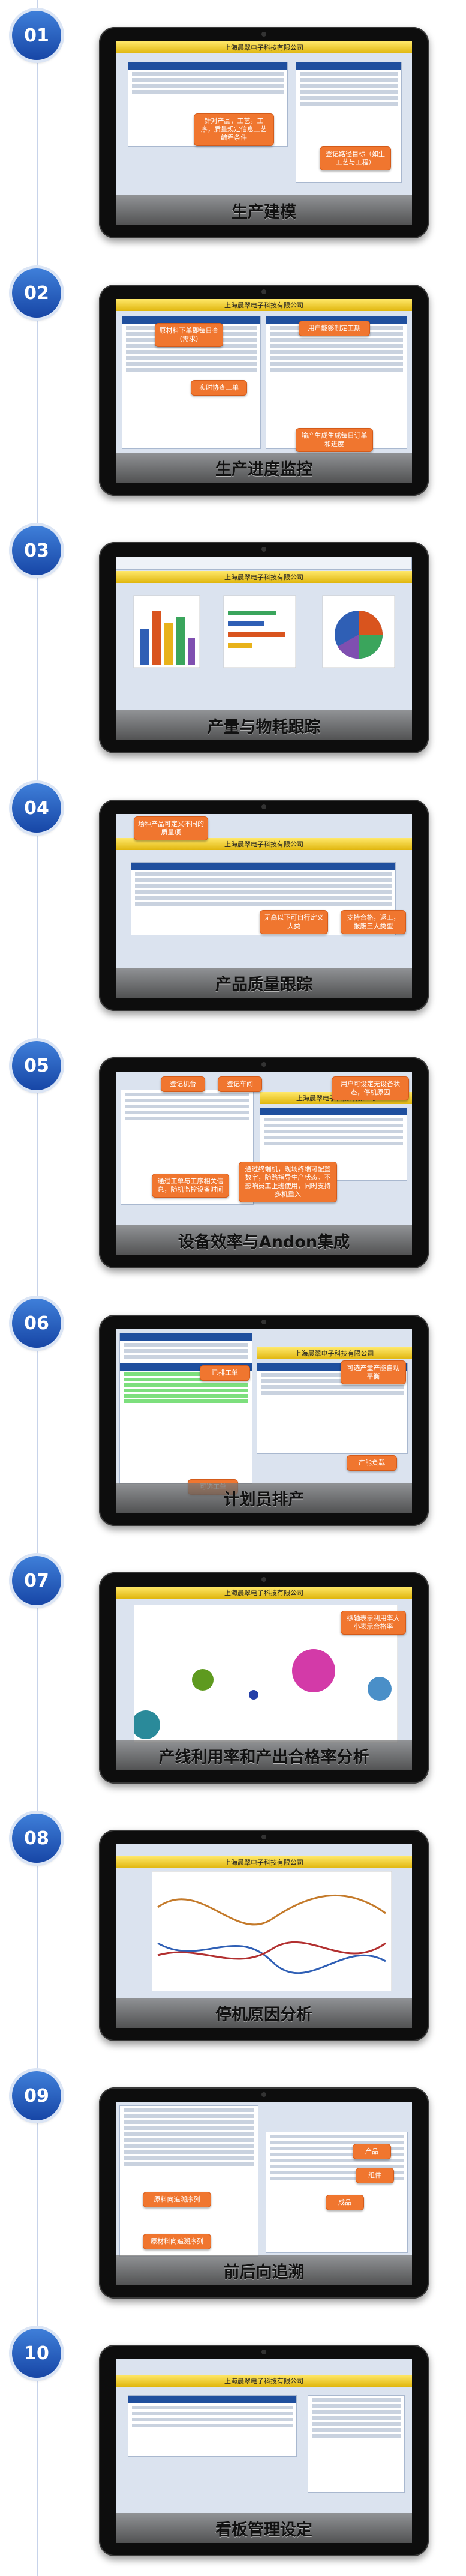 Image resolution: width=466 pixels, height=2576 pixels. Describe the element at coordinates (264, 563) in the screenshot. I see `browser-toolbar` at that location.